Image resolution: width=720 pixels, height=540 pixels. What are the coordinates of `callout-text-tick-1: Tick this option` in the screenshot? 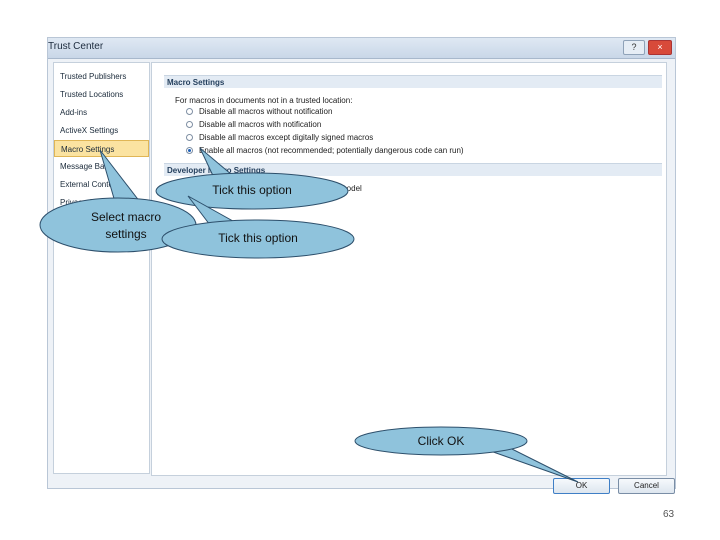 It's located at (252, 190).